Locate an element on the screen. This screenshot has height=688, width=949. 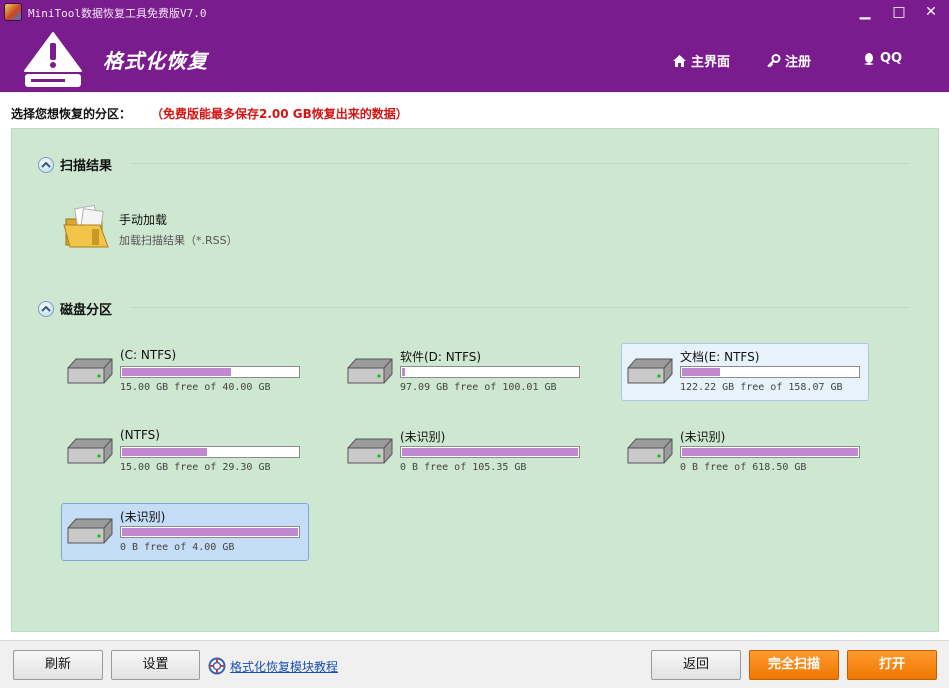
key-icon is located at coordinates (774, 60).